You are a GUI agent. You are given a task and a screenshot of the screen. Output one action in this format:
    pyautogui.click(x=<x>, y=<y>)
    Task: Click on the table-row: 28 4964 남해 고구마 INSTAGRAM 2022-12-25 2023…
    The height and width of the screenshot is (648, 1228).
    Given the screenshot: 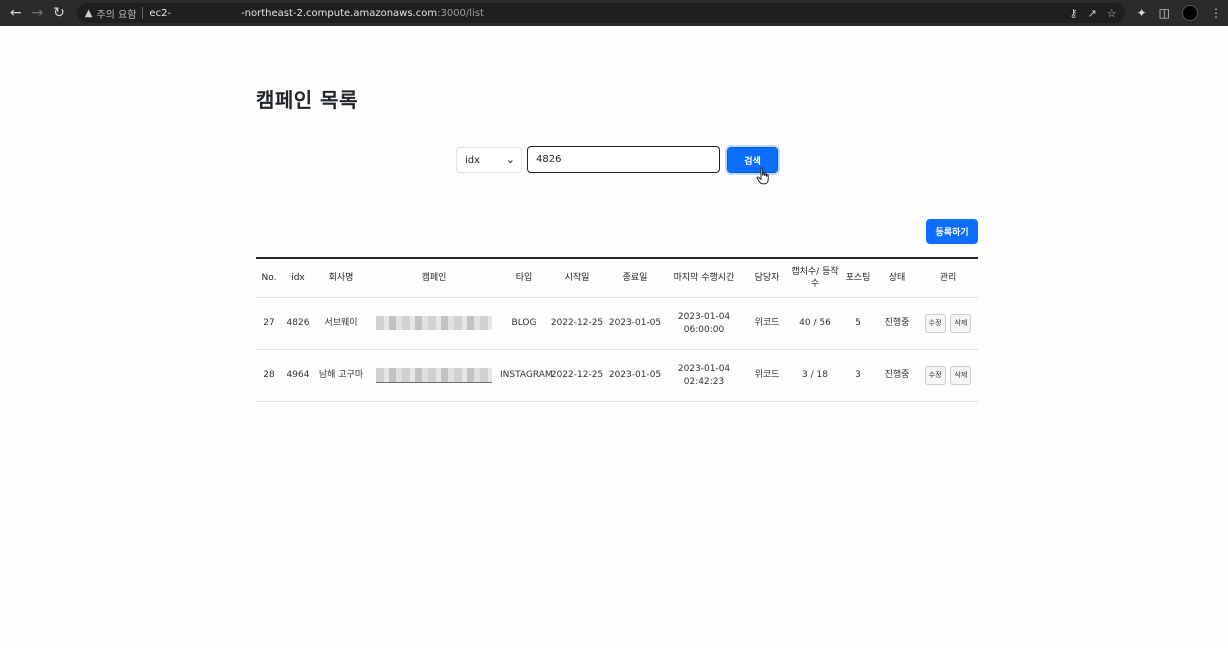 What is the action you would take?
    pyautogui.click(x=617, y=375)
    